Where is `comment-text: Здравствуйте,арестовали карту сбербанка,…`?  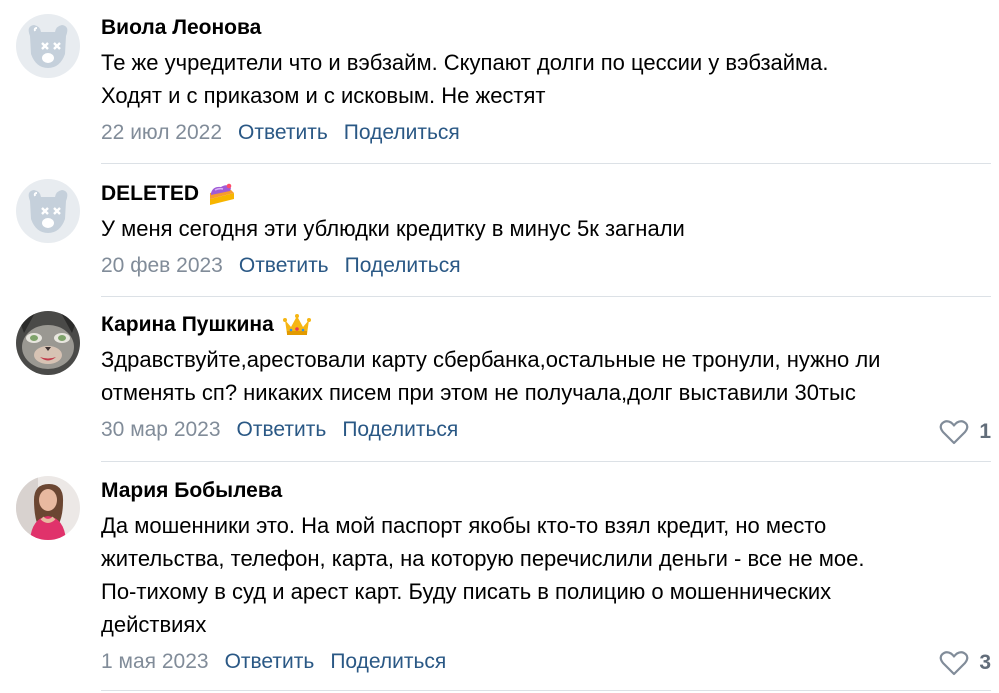 comment-text: Здравствуйте,арестовали карту сбербанка,… is located at coordinates (491, 376).